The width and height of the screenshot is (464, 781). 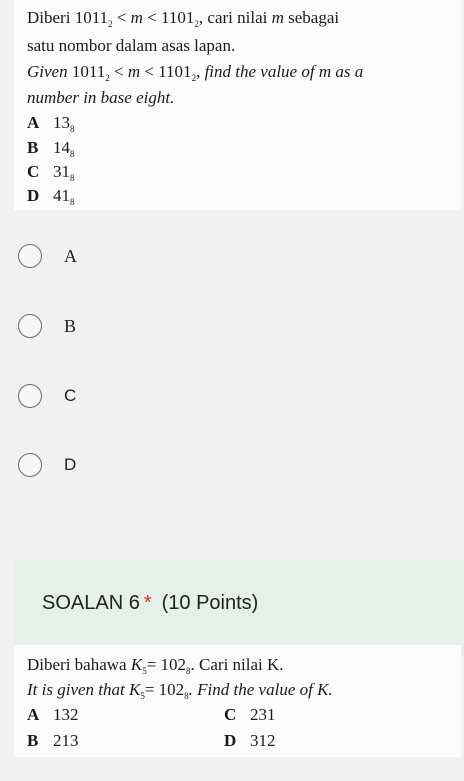 What do you see at coordinates (233, 17) in the screenshot?
I see `text: , cari nilai` at bounding box center [233, 17].